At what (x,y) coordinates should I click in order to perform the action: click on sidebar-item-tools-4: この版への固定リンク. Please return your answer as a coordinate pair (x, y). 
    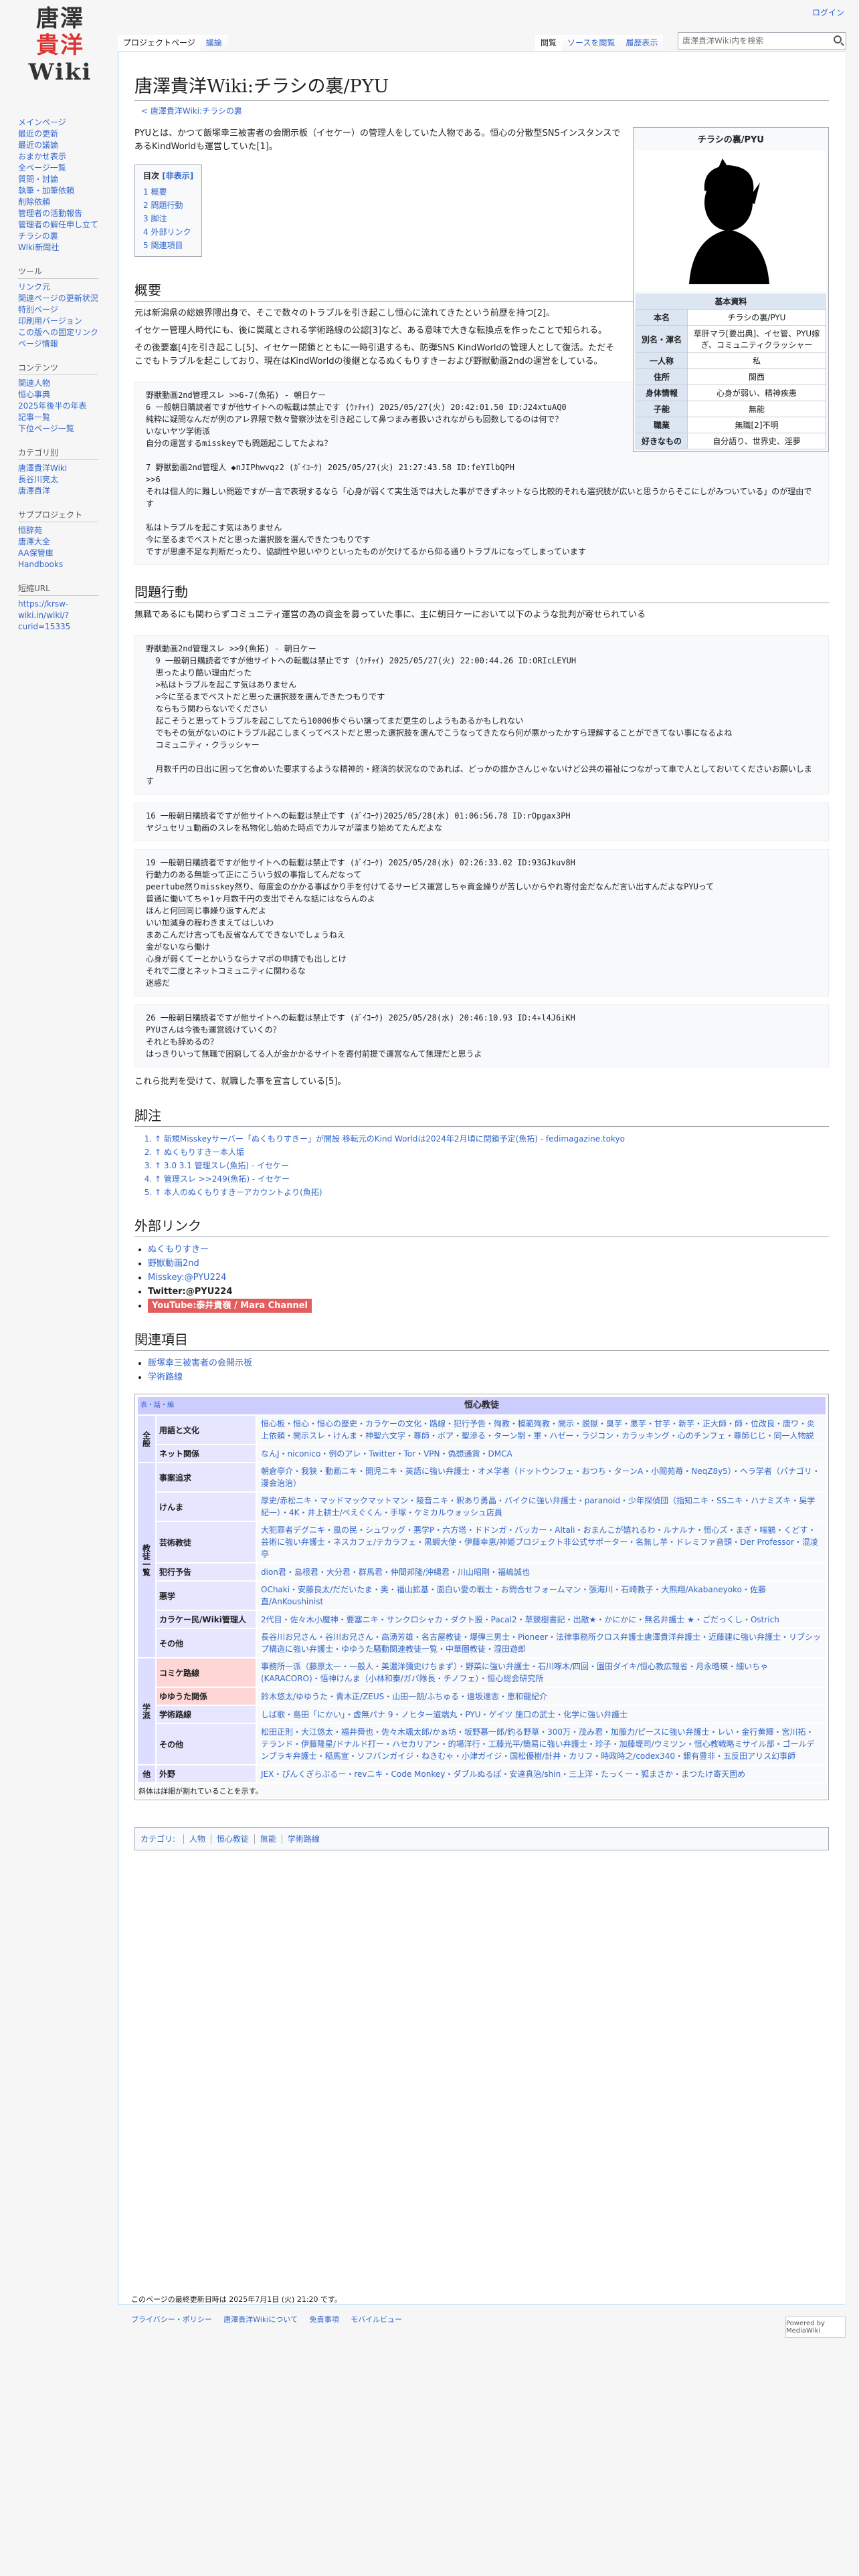
    Looking at the image, I should click on (66, 332).